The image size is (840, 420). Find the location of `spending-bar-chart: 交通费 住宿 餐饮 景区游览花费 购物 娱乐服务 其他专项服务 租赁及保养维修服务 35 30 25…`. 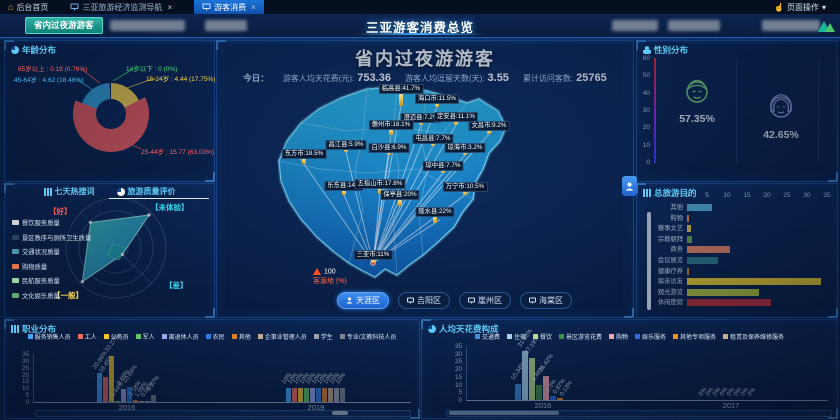

spending-bar-chart: 交通费 住宿 餐饮 景区游览花费 购物 娱乐服务 其他专项服务 租赁及保养维修服务 35 30 25… is located at coordinates (629, 369).